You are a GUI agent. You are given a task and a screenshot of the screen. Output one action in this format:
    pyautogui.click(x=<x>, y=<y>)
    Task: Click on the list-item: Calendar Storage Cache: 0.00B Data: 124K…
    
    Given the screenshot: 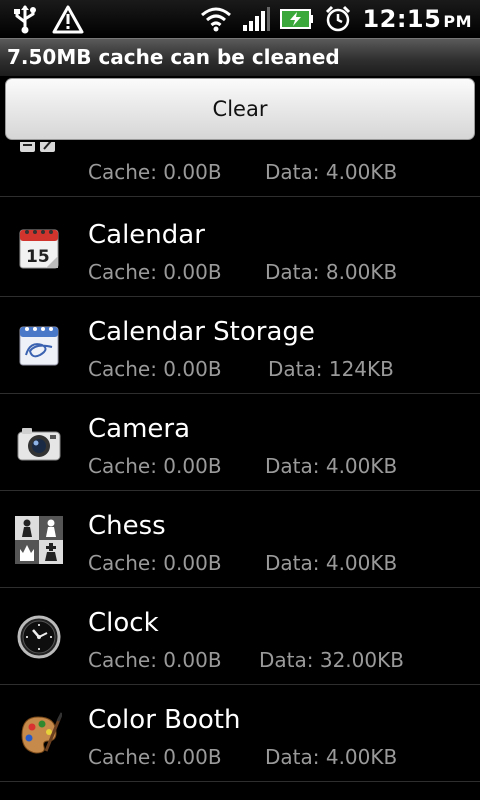 What is the action you would take?
    pyautogui.click(x=240, y=345)
    